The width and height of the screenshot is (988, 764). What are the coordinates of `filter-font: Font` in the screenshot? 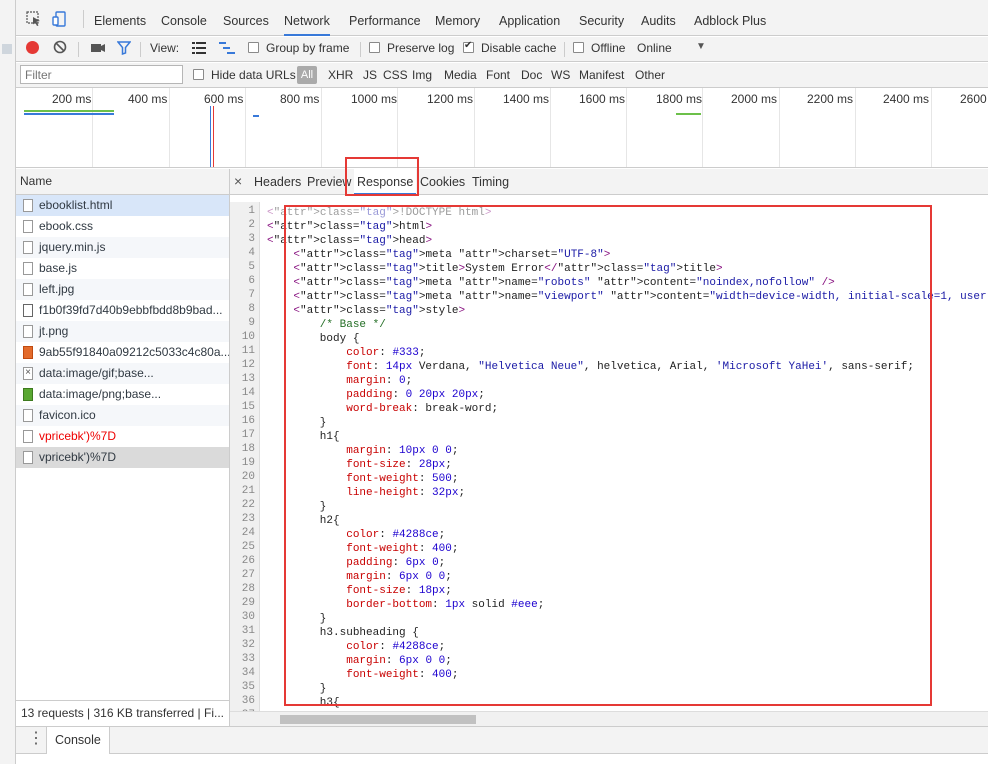 It's located at (498, 75).